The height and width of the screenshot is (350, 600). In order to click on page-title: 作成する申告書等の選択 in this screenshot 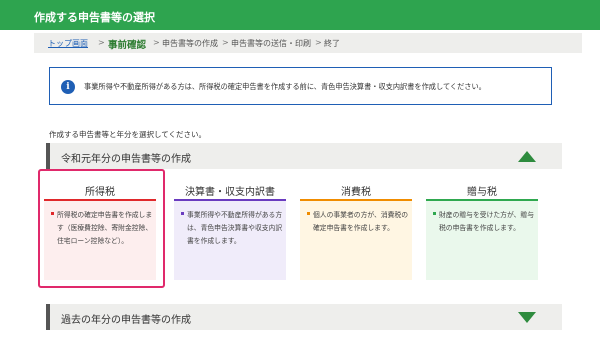, I will do `click(94, 17)`.